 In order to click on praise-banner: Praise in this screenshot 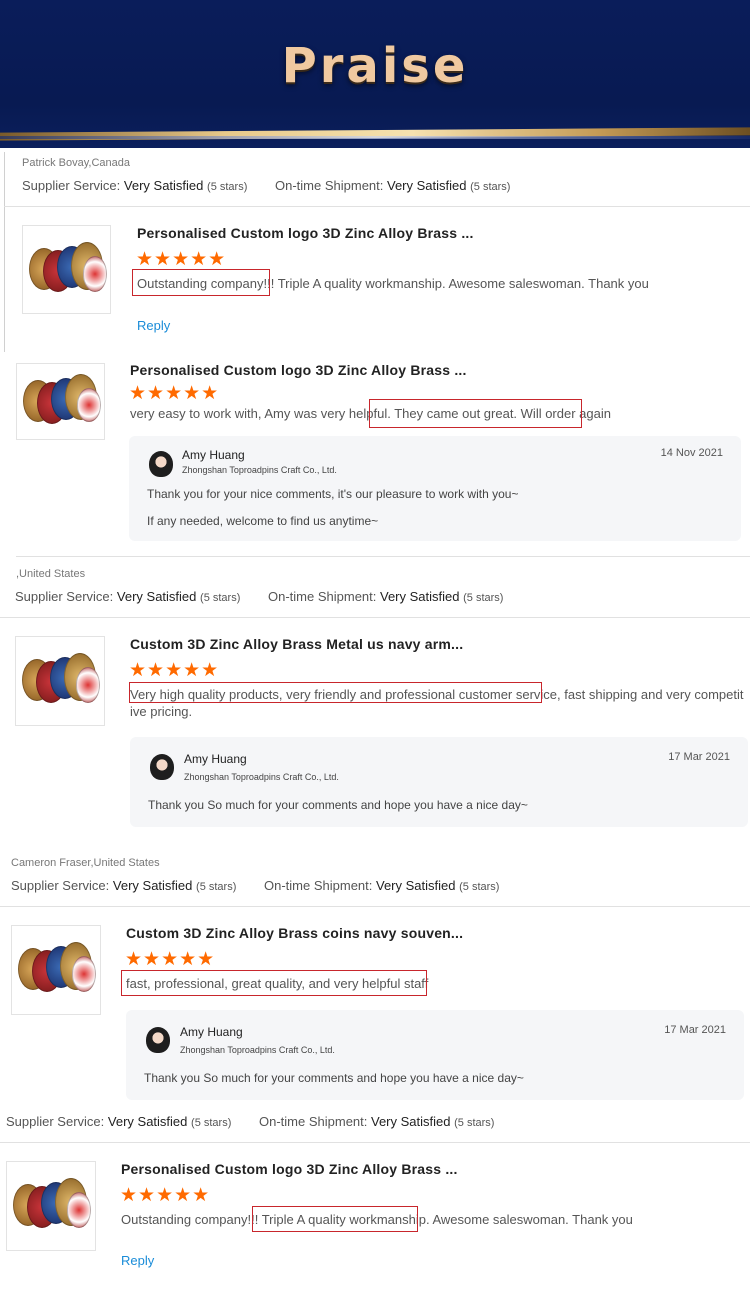, I will do `click(375, 74)`.